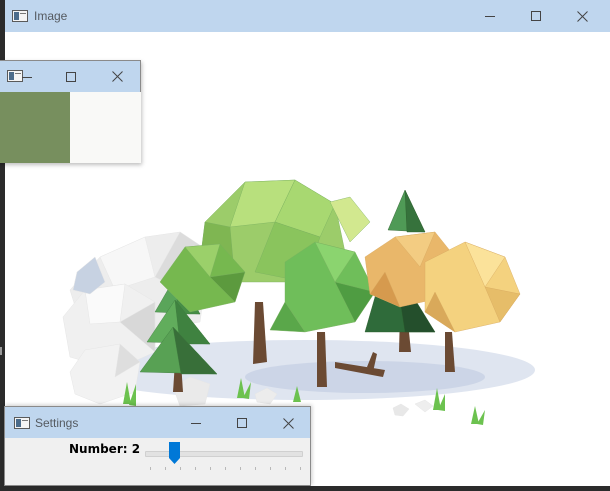 This screenshot has height=491, width=610. I want to click on settings-window-title: Settings, so click(57, 423).